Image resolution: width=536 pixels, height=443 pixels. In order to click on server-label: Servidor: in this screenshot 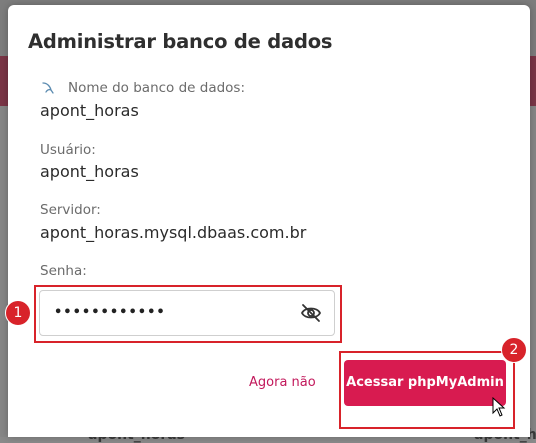, I will do `click(70, 210)`.